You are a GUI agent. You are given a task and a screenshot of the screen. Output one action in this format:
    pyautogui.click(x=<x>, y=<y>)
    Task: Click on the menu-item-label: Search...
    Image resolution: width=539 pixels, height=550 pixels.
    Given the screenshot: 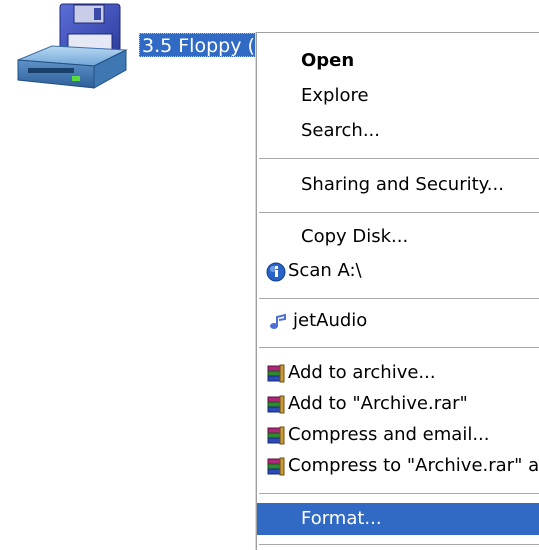 What is the action you would take?
    pyautogui.click(x=341, y=130)
    